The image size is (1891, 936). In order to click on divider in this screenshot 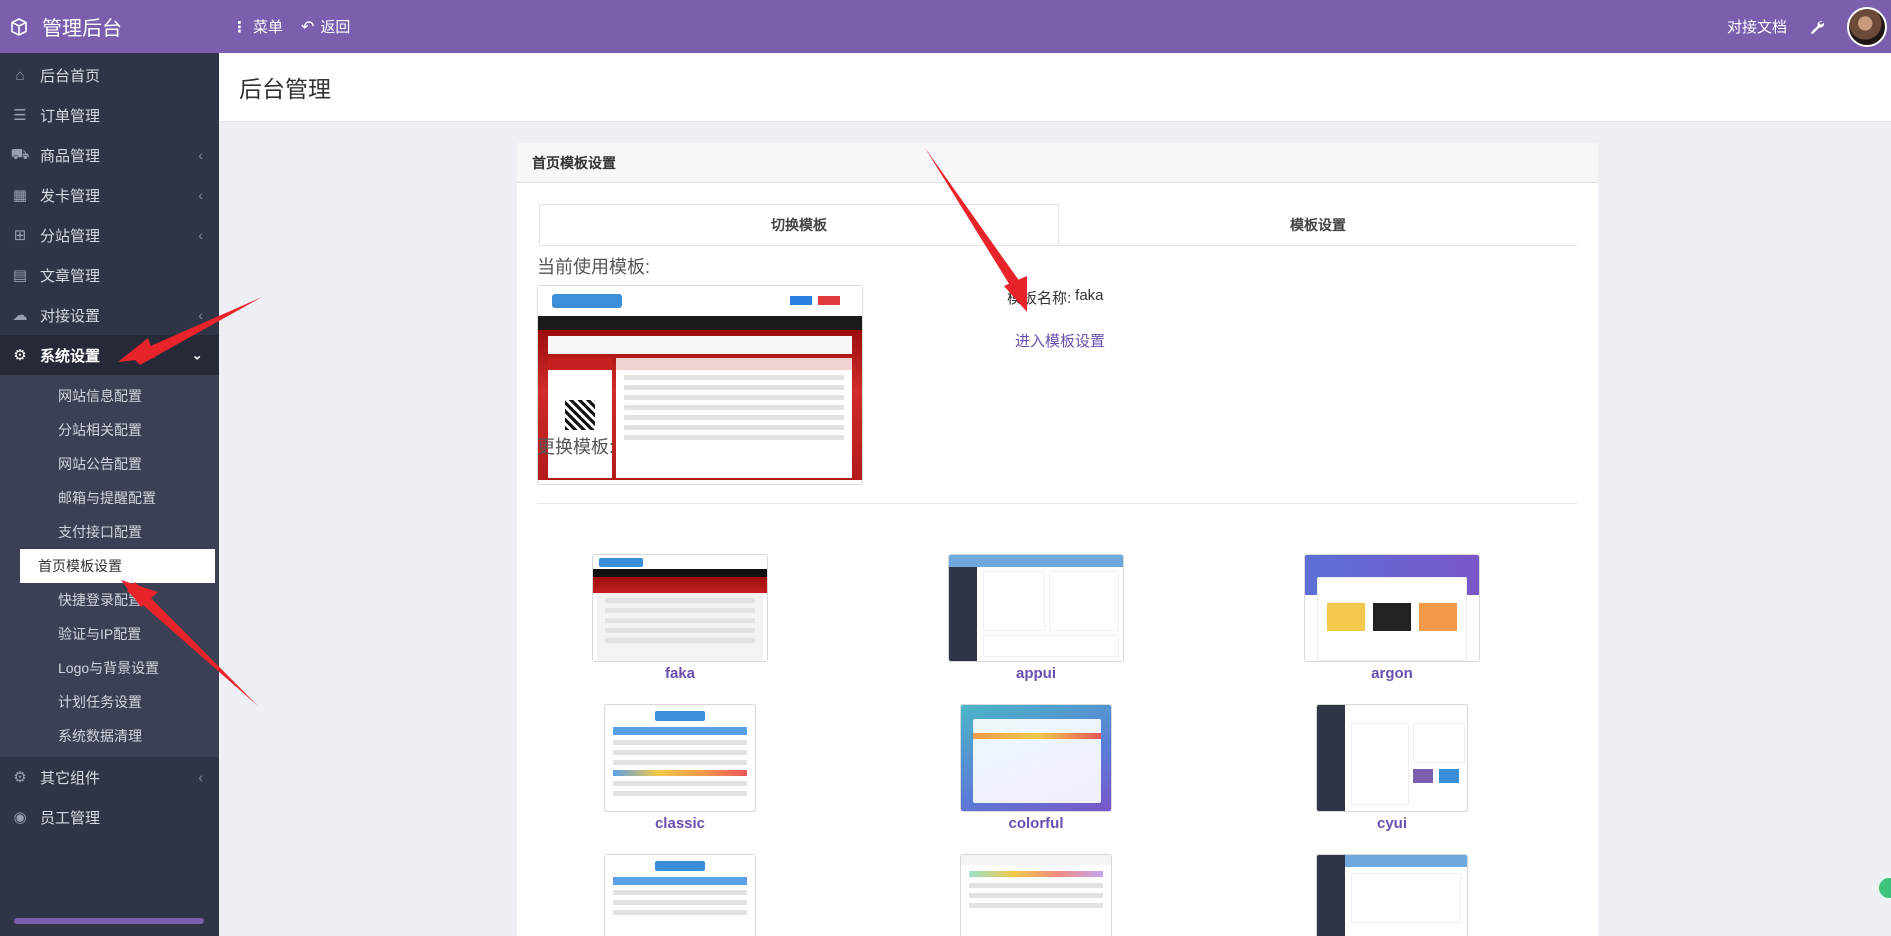, I will do `click(1057, 503)`.